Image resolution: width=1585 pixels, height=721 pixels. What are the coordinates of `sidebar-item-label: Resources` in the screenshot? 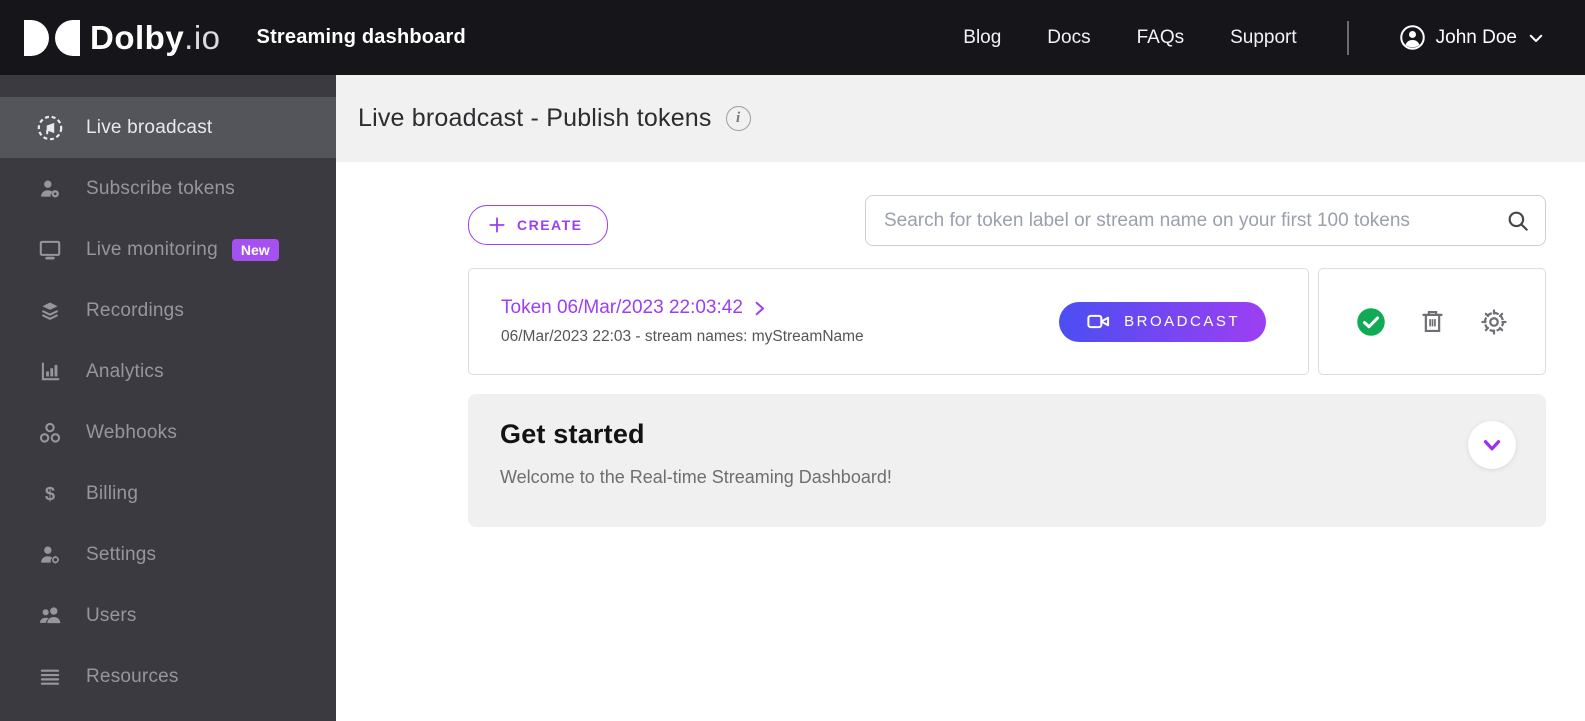 It's located at (132, 676).